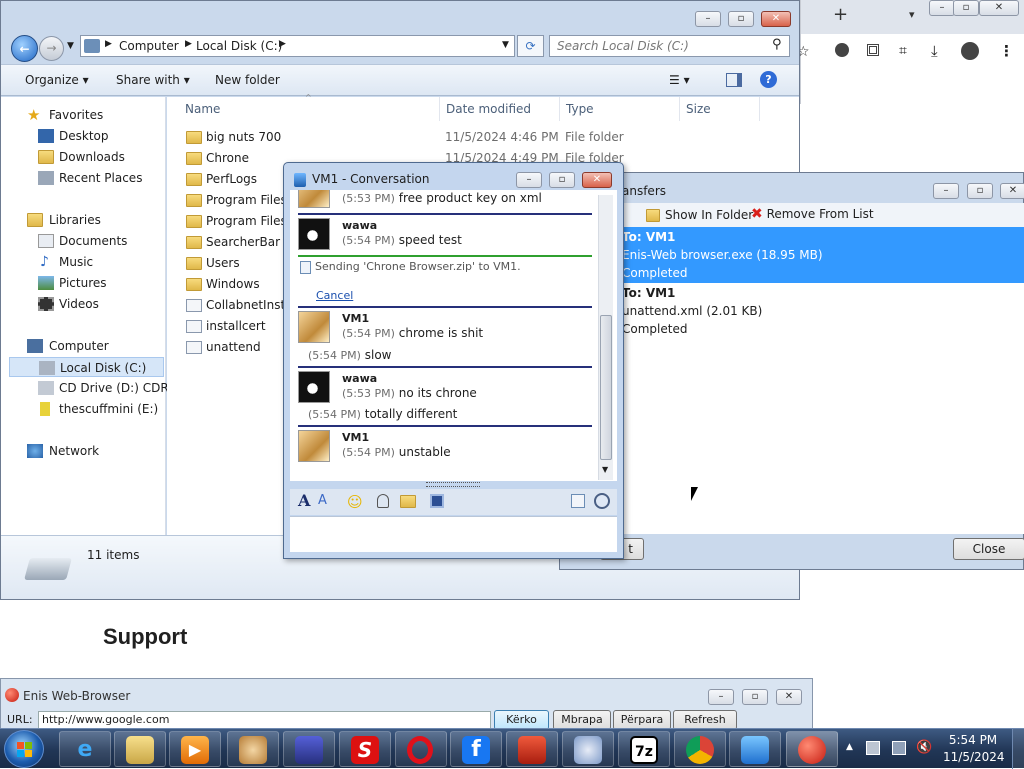 This screenshot has height=769, width=1024. What do you see at coordinates (1012, 191) in the screenshot?
I see `transfers-close-title-button: ✕` at bounding box center [1012, 191].